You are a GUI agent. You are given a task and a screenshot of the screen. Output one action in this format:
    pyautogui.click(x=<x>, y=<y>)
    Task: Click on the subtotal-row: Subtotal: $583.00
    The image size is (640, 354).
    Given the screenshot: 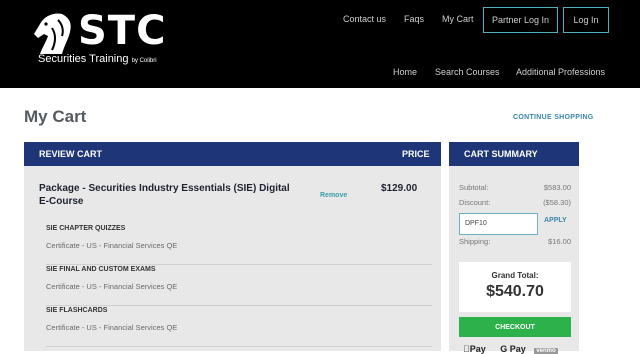 What is the action you would take?
    pyautogui.click(x=515, y=187)
    